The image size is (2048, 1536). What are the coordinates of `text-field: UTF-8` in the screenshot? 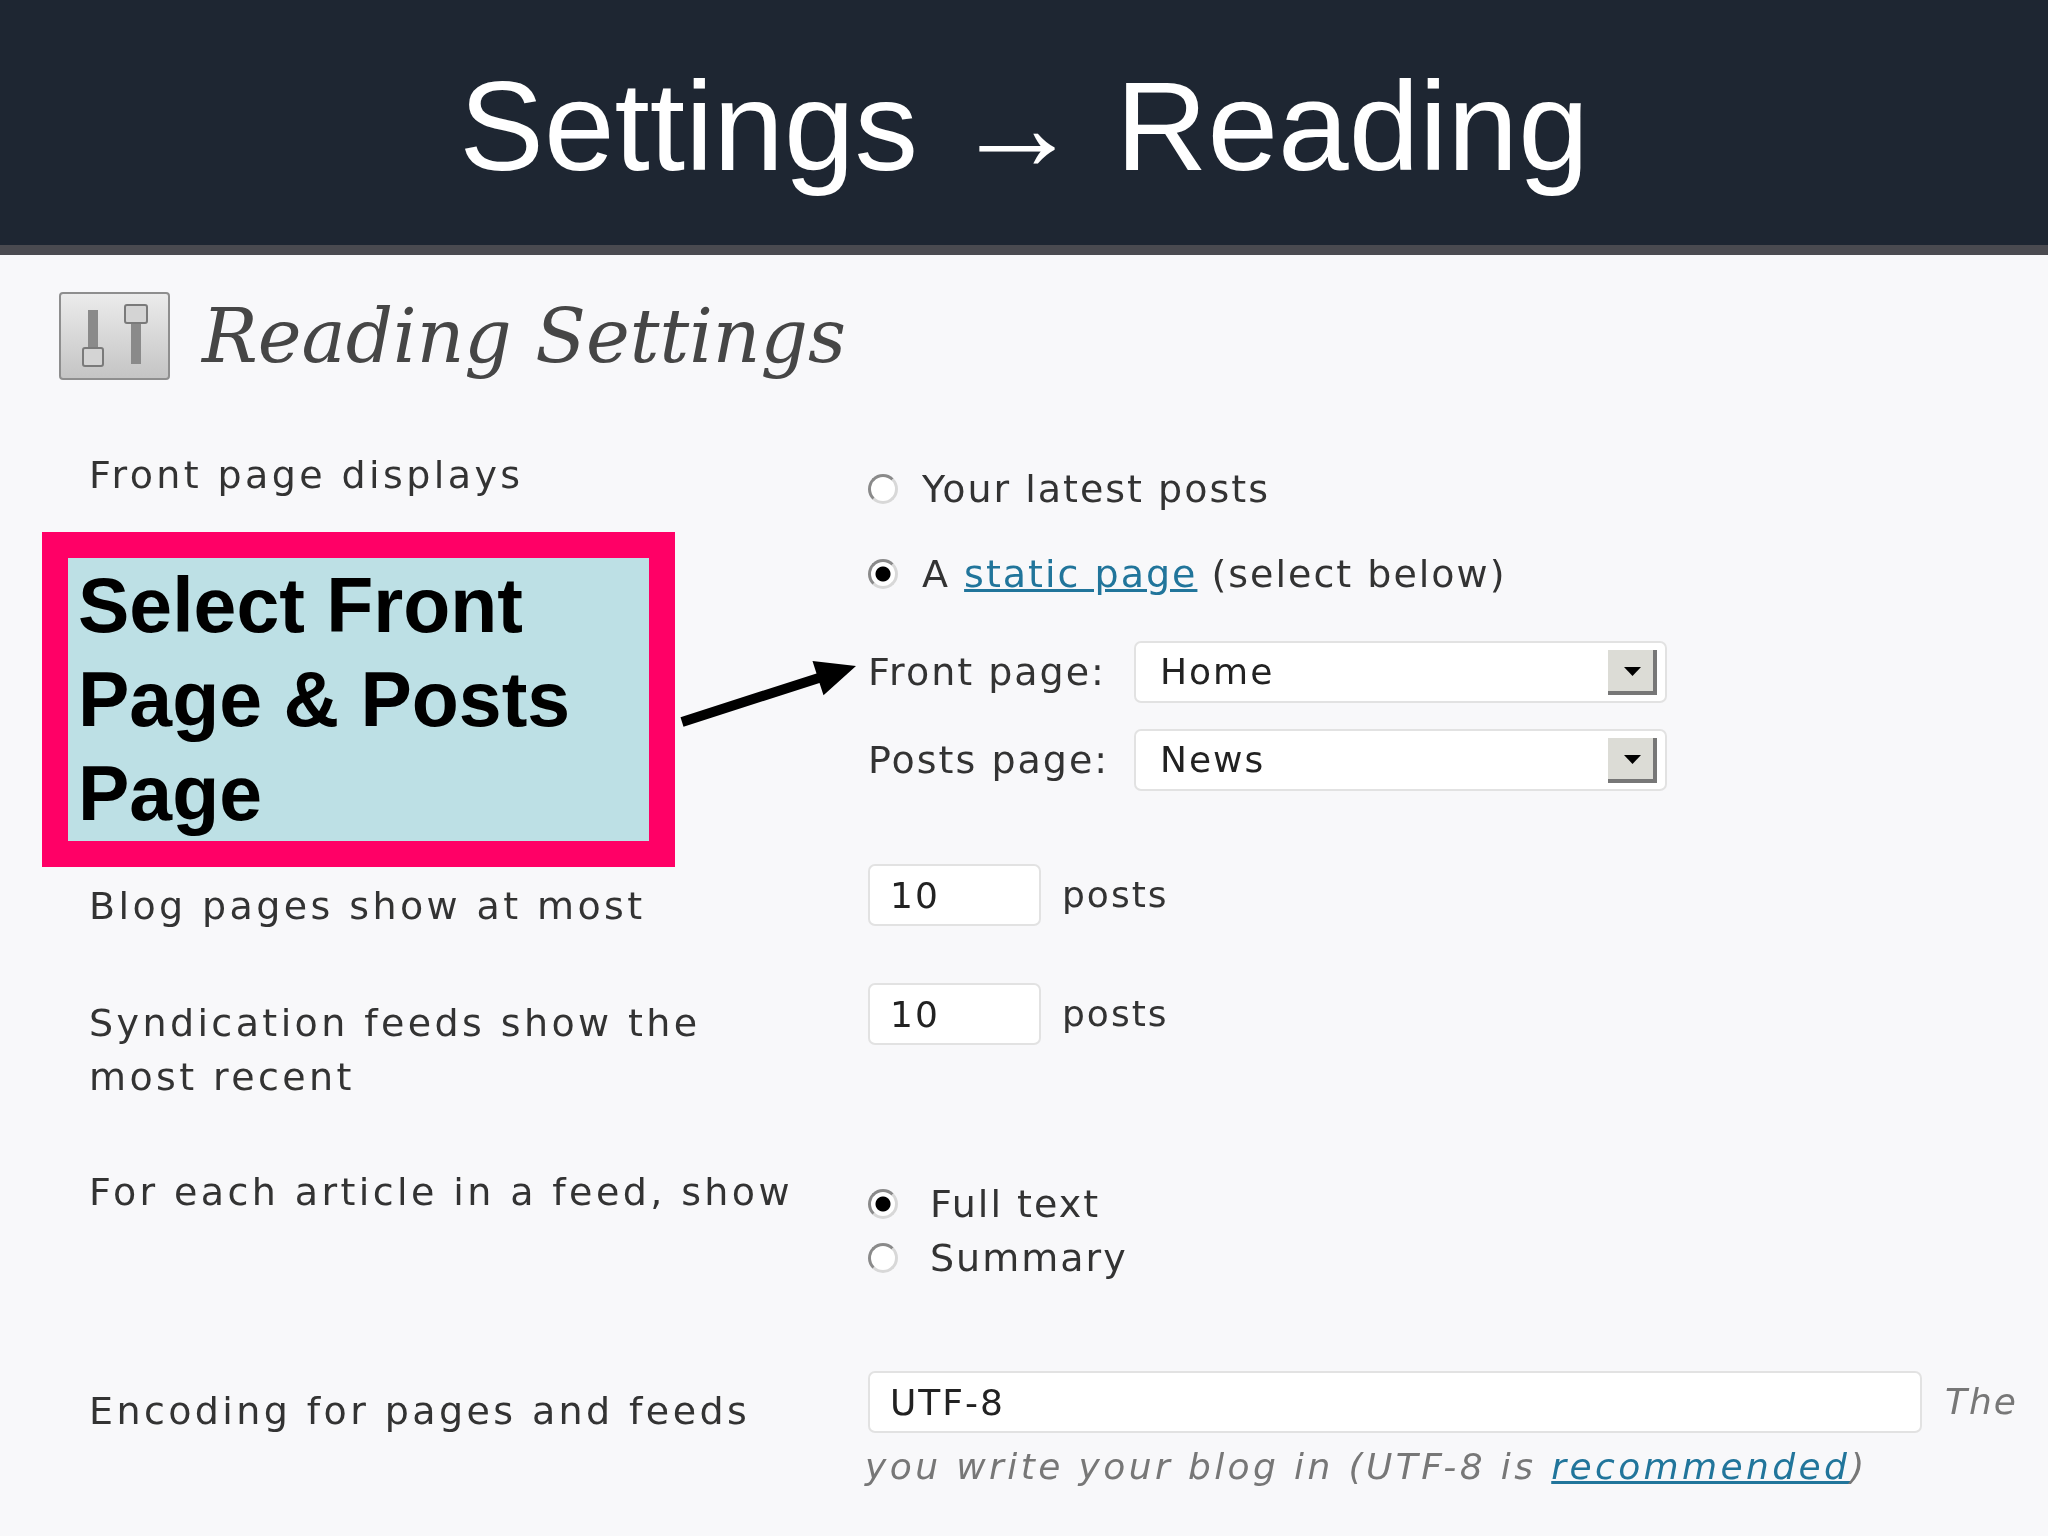 It's located at (1395, 1402).